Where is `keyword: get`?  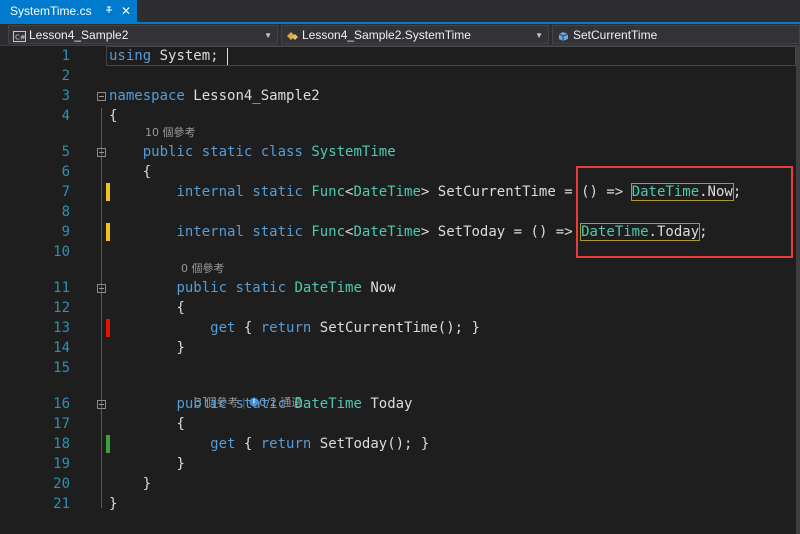 keyword: get is located at coordinates (223, 444).